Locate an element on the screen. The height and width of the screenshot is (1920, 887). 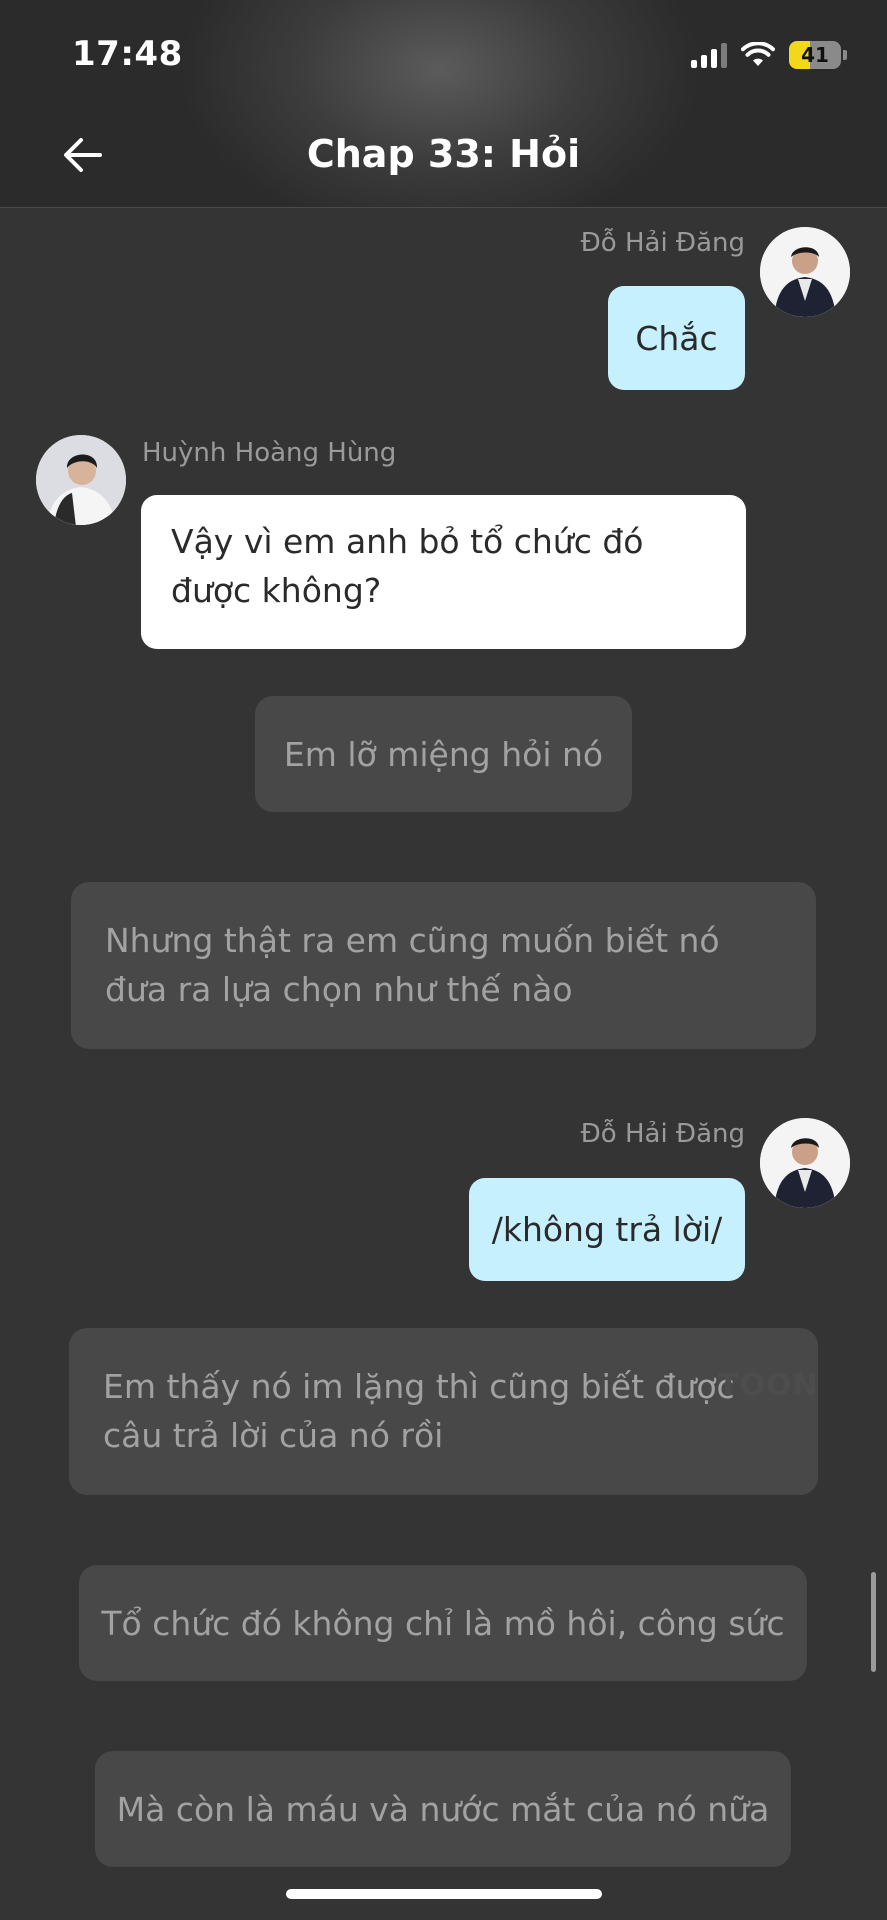
narration-box: Em lỡ miệng hỏi nó is located at coordinates (443, 754).